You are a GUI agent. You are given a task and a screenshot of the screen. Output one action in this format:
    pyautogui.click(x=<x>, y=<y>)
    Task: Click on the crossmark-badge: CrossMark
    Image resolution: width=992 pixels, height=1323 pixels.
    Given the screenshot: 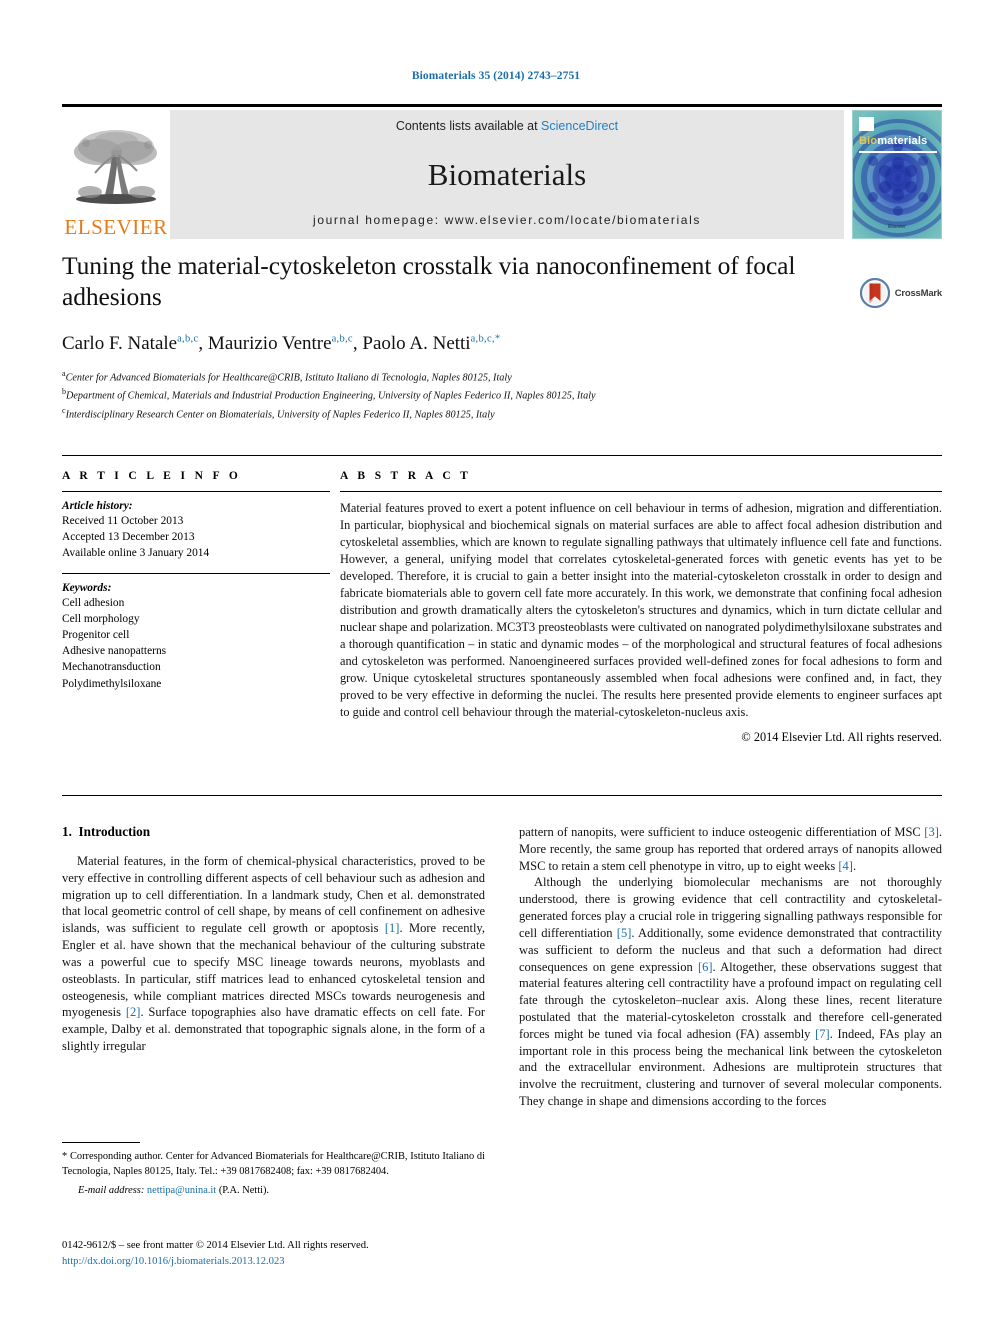 What is the action you would take?
    pyautogui.click(x=901, y=293)
    